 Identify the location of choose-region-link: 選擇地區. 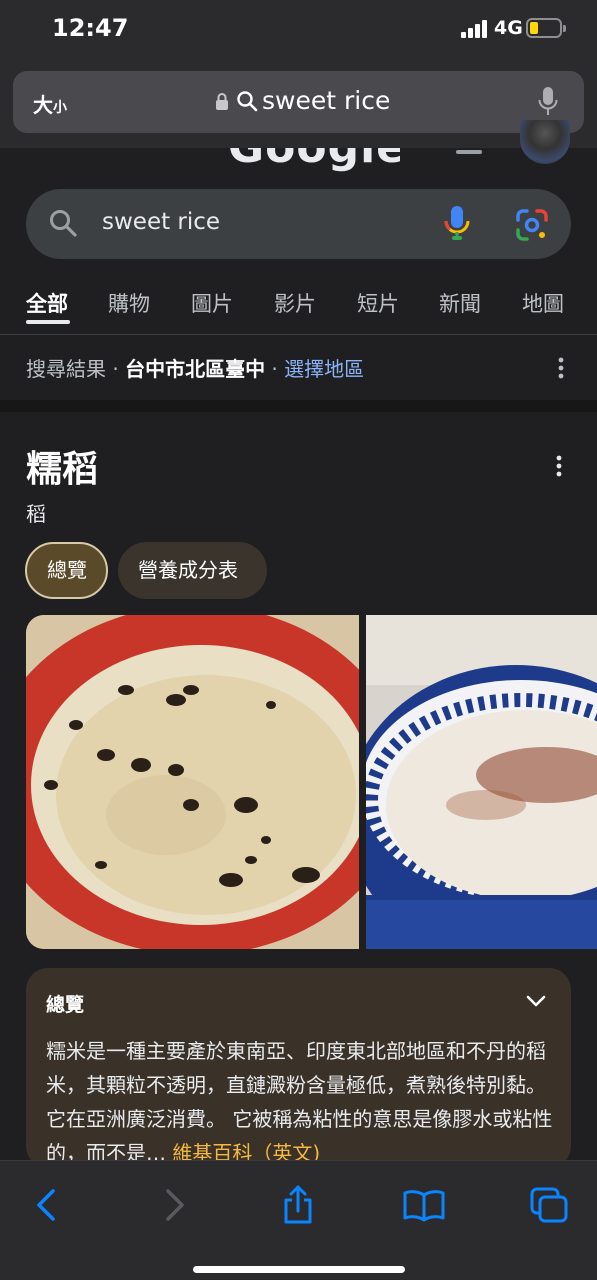
(324, 369).